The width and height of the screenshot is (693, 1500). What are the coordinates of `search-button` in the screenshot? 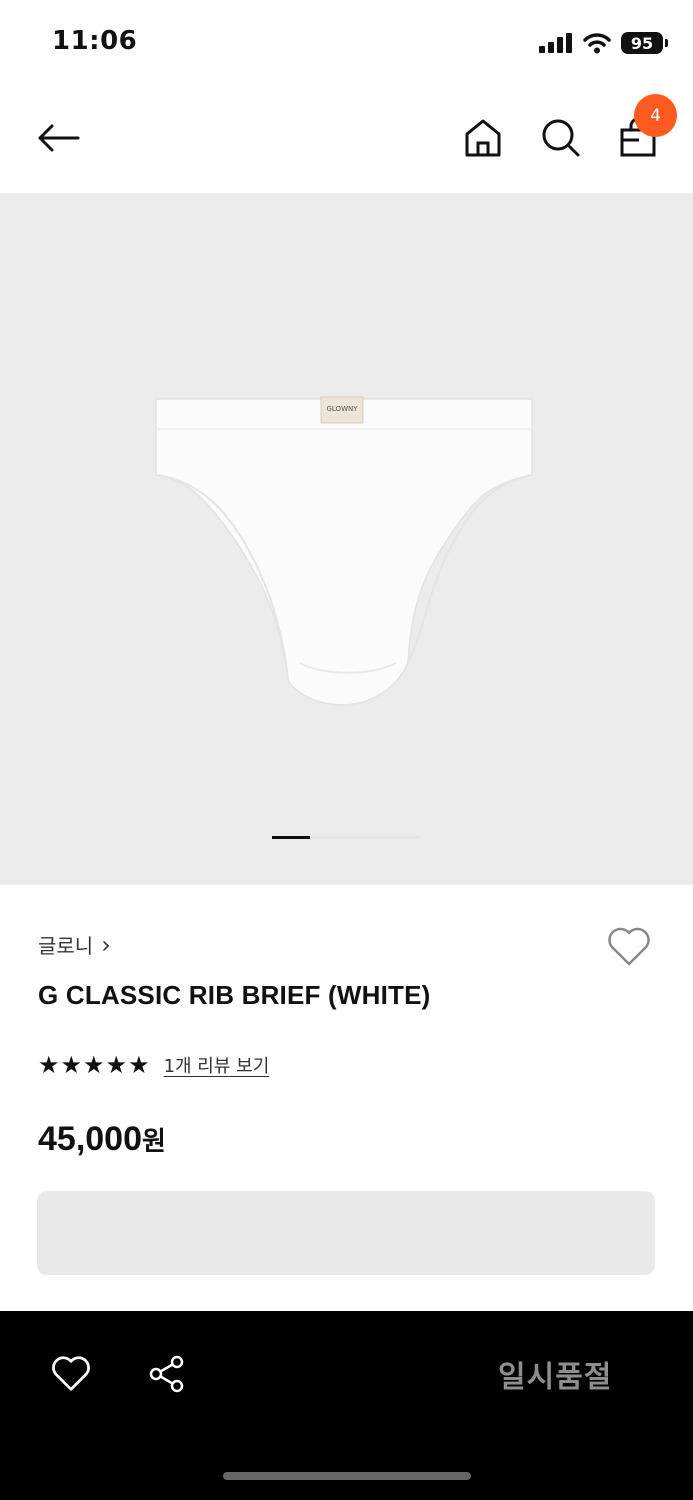 It's located at (561, 138).